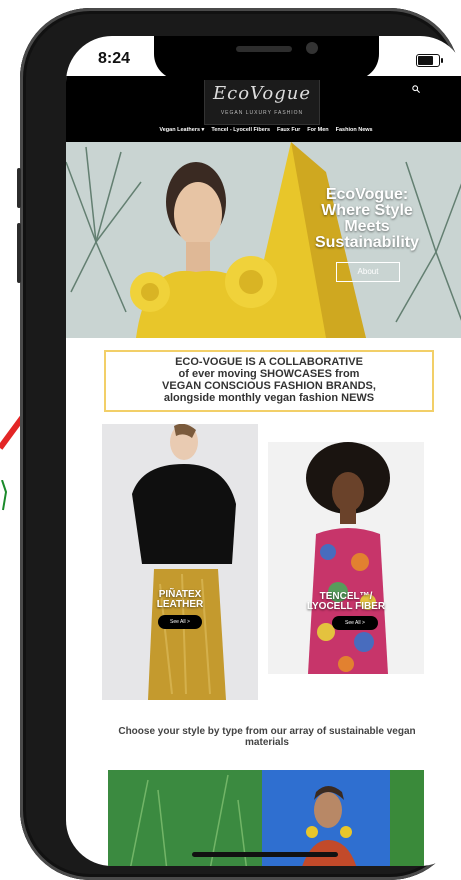 This screenshot has height=880, width=461. I want to click on nav-item-tencel: Tencel - Lyocell Fibers, so click(240, 130).